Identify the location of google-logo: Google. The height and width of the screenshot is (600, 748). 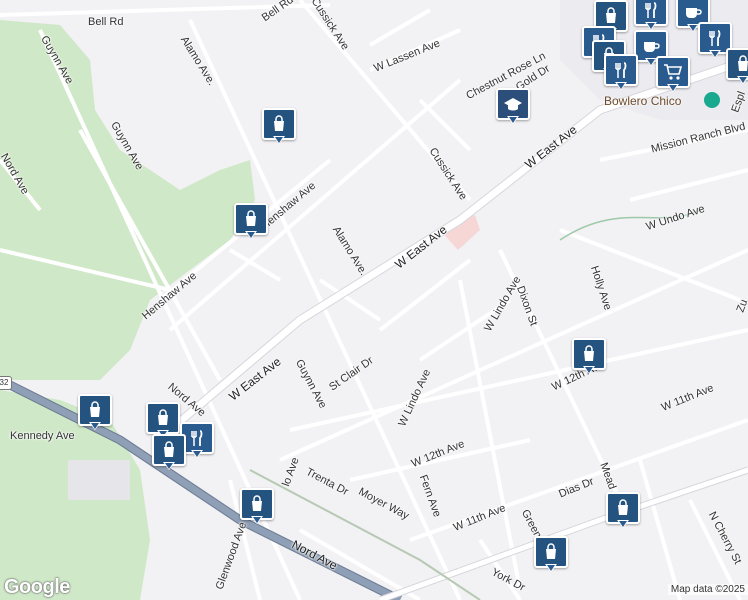
(37, 587).